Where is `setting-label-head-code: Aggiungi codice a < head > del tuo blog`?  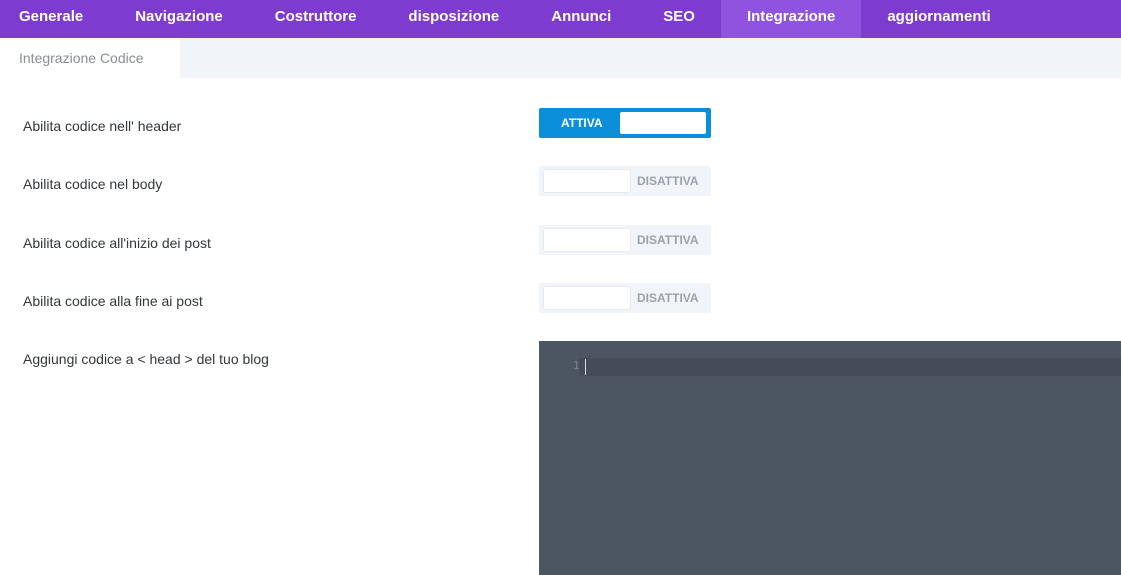
setting-label-head-code: Aggiungi codice a < head > del tuo blog is located at coordinates (146, 359).